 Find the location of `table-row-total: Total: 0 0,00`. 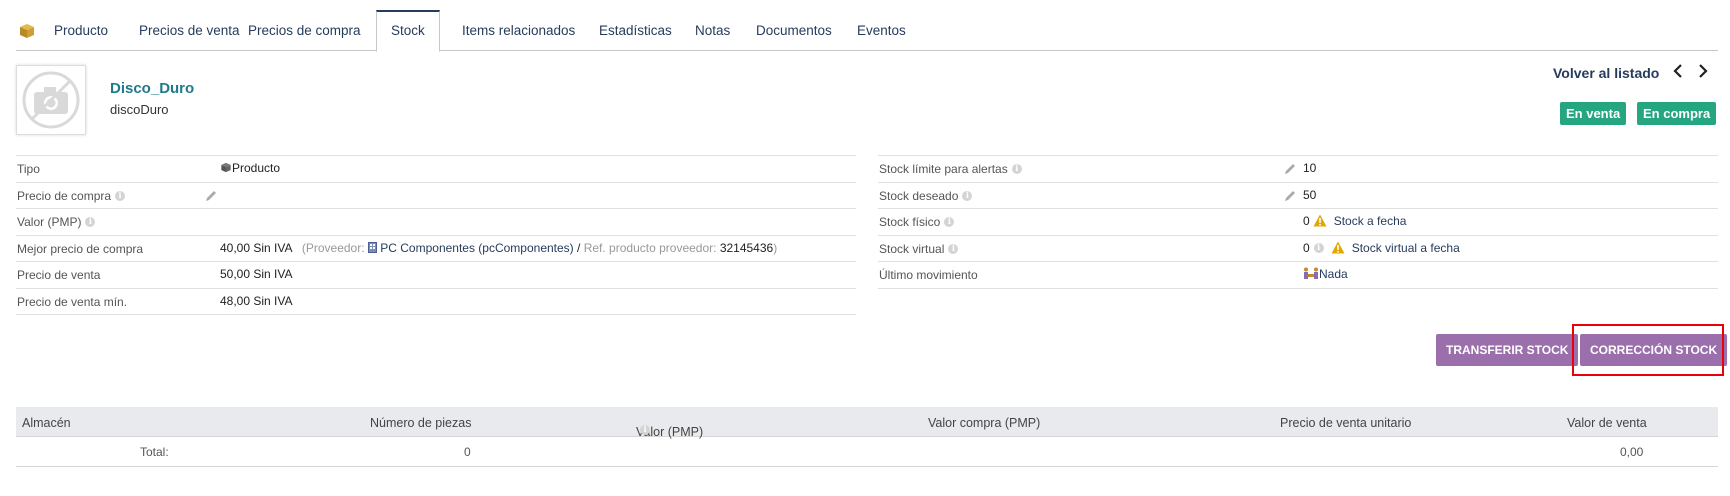

table-row-total: Total: 0 0,00 is located at coordinates (867, 452).